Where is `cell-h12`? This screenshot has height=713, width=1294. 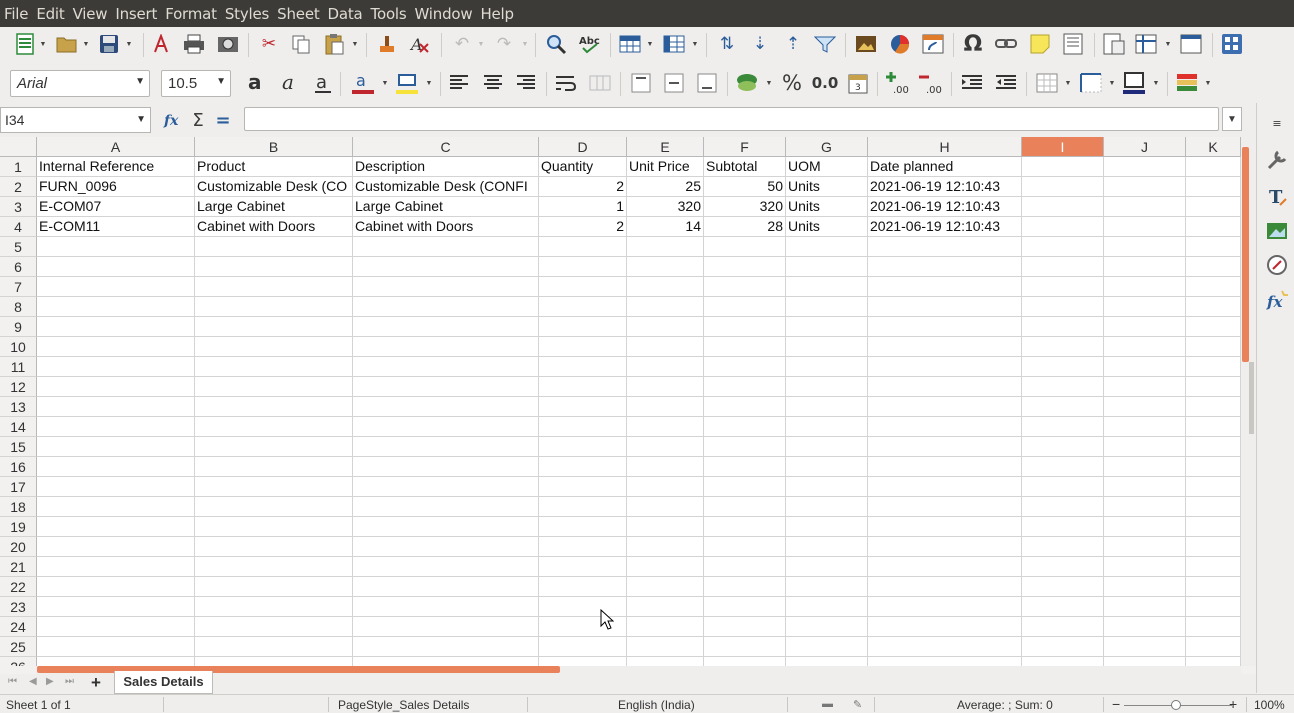
cell-h12 is located at coordinates (945, 387).